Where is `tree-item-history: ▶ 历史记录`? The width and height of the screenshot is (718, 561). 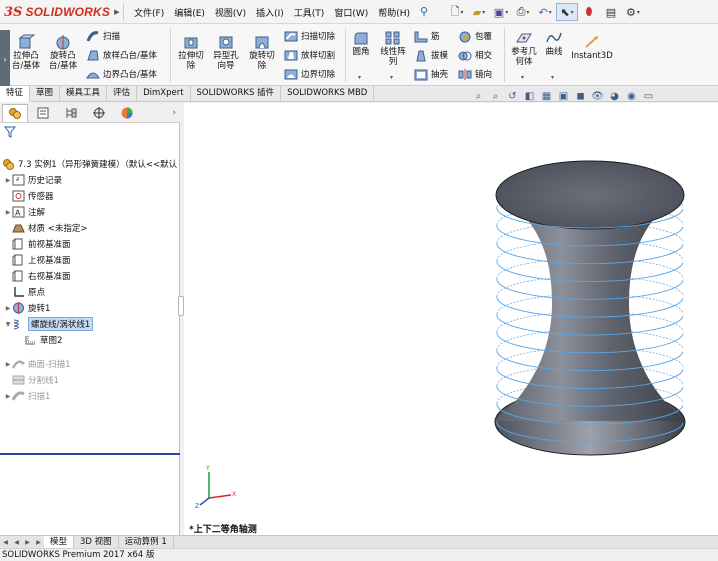 tree-item-history: ▶ 历史记录 is located at coordinates (33, 180).